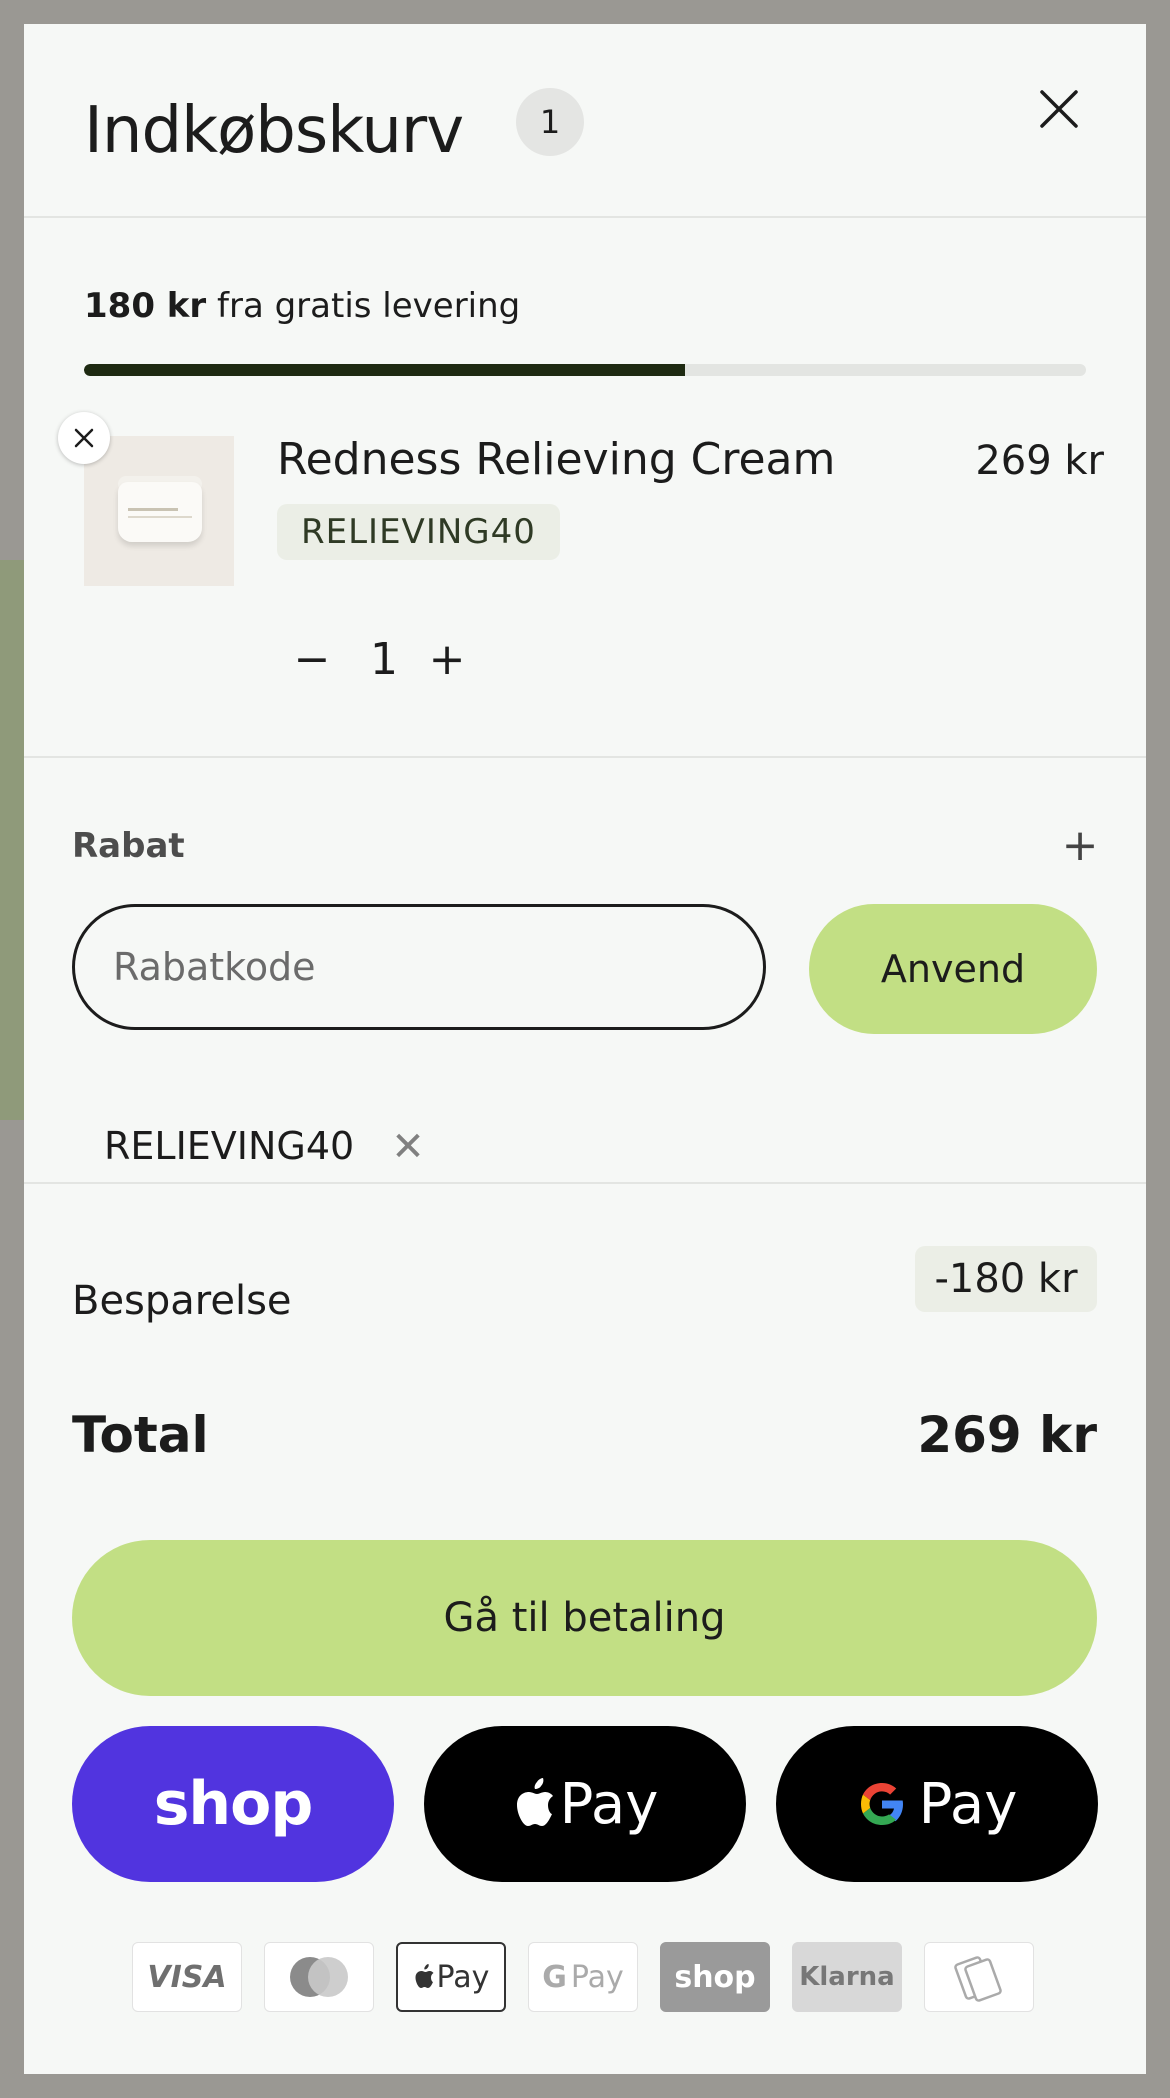 Image resolution: width=1170 pixels, height=2098 pixels. Describe the element at coordinates (408, 1147) in the screenshot. I see `remove-discount-button: ✕` at that location.